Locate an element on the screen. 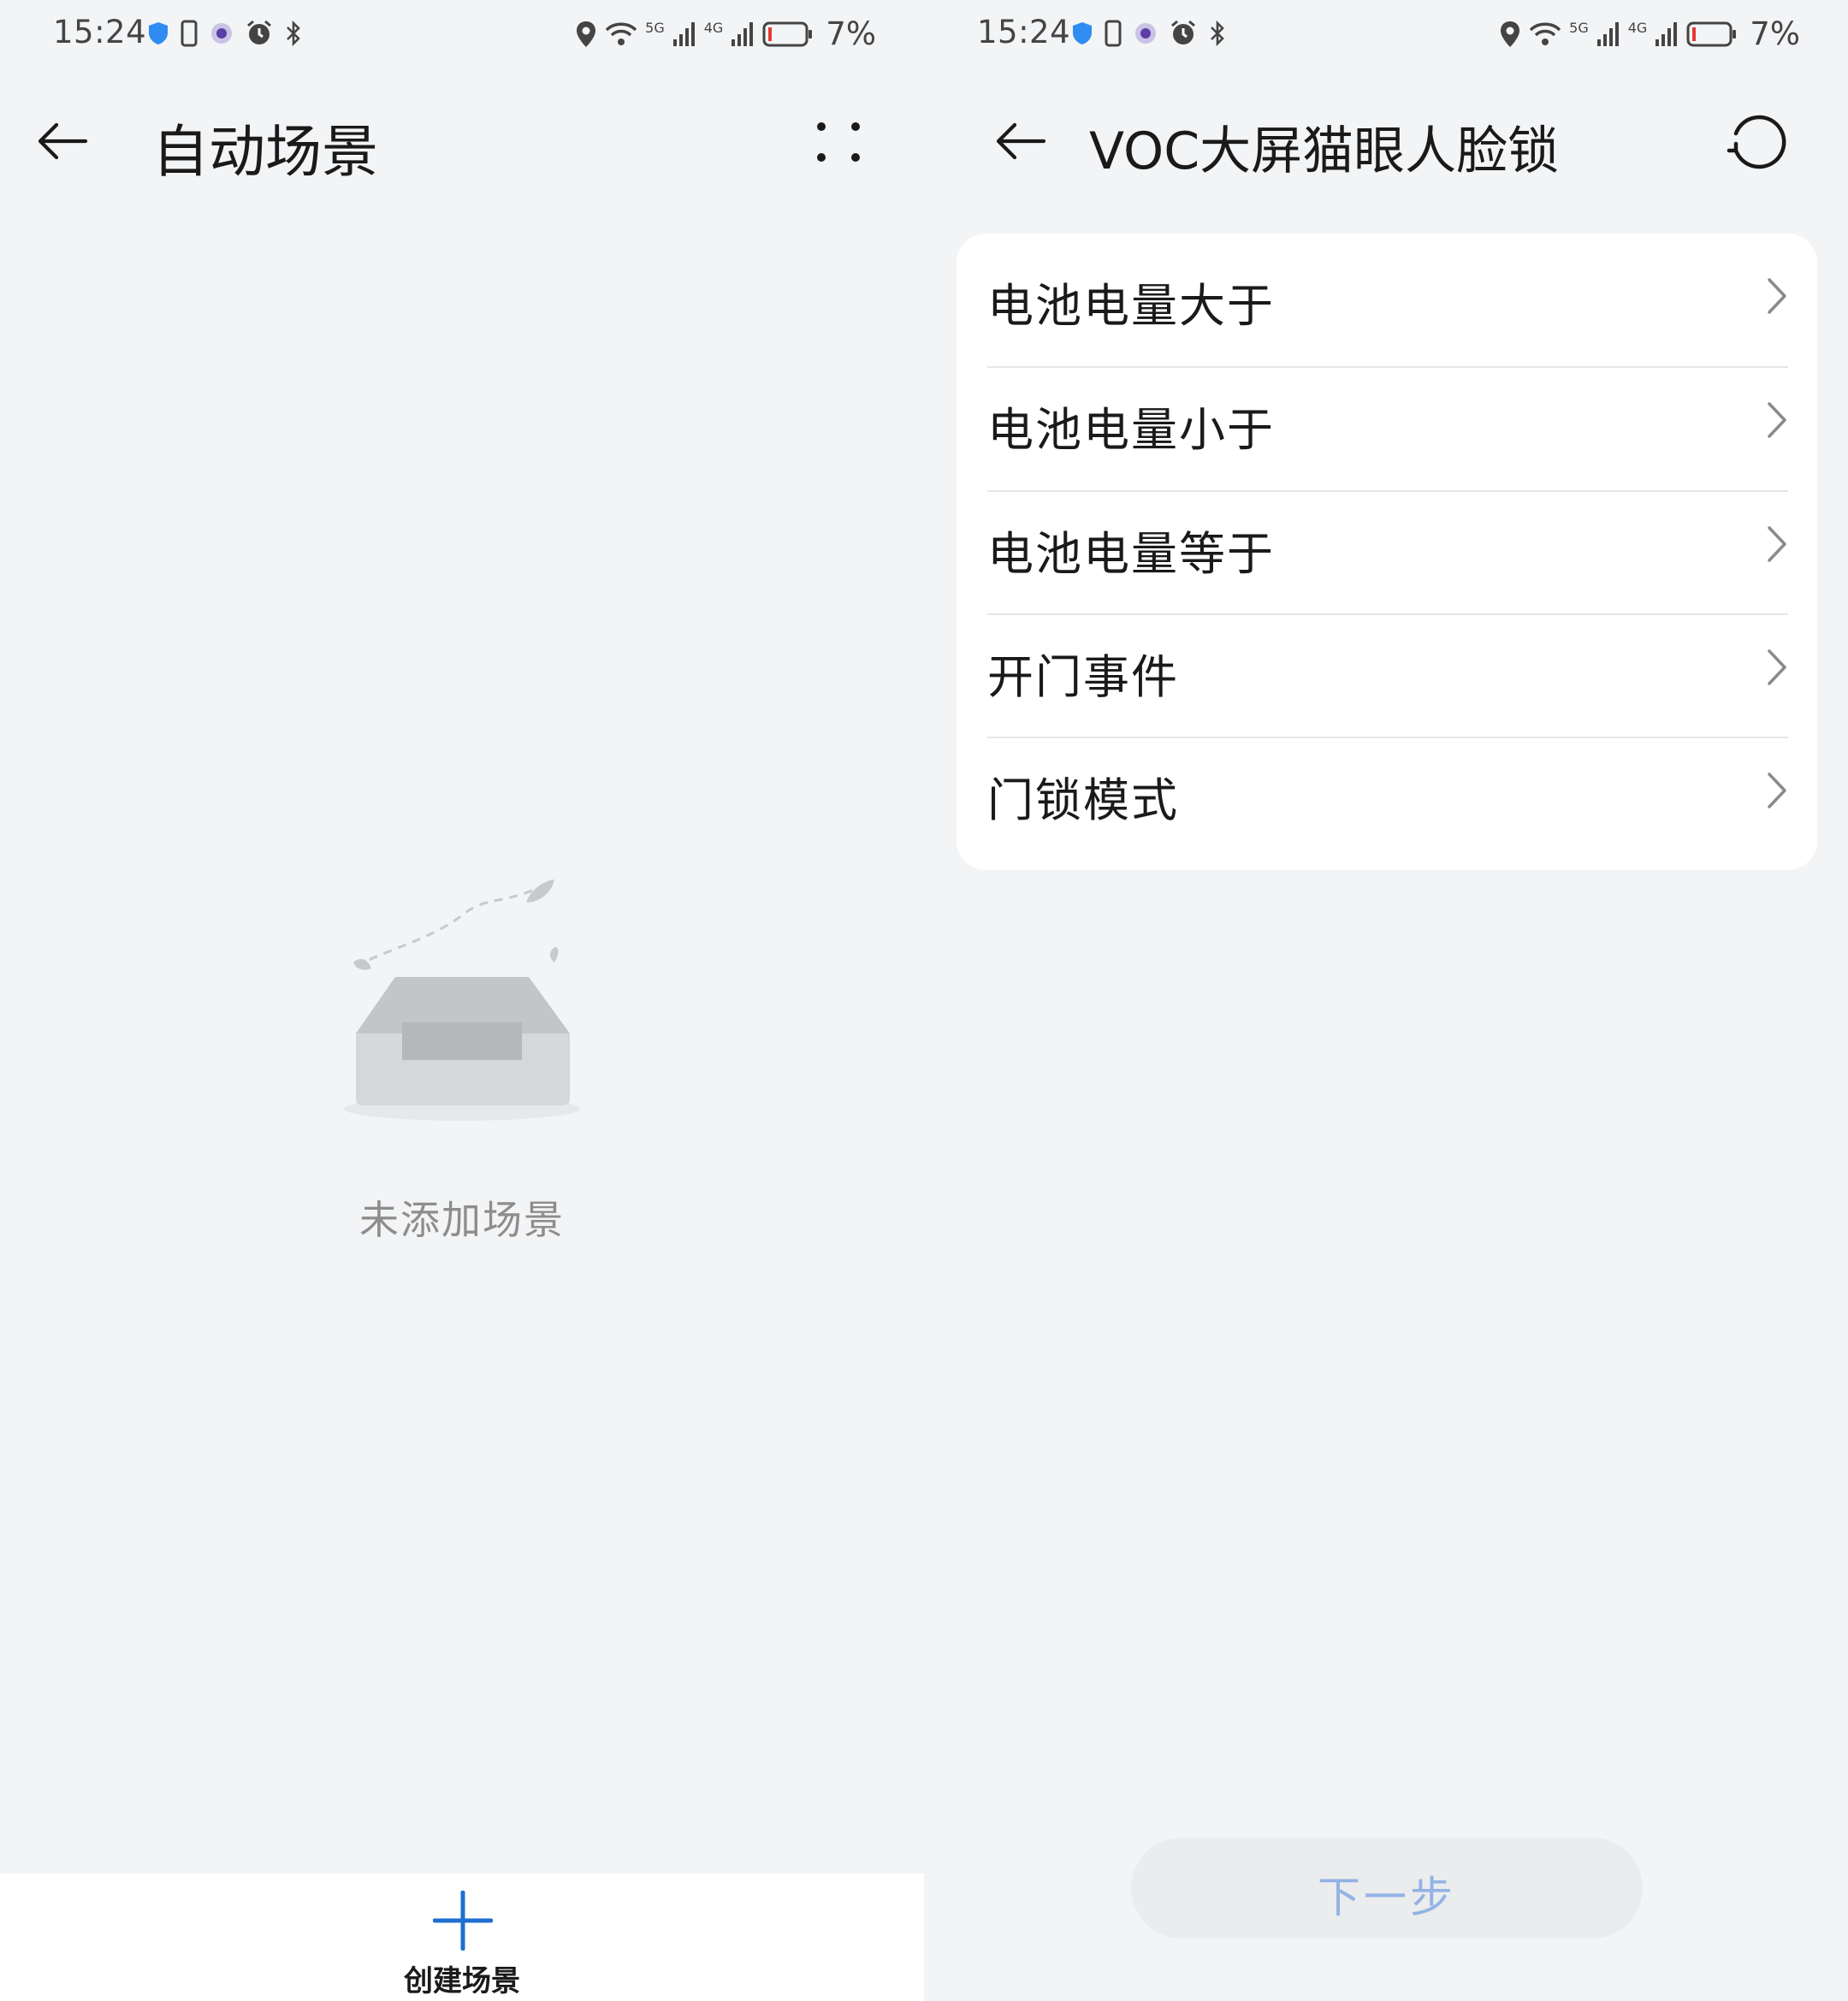 Image resolution: width=1848 pixels, height=2001 pixels. create-scene-label: 创建场景 is located at coordinates (462, 1981).